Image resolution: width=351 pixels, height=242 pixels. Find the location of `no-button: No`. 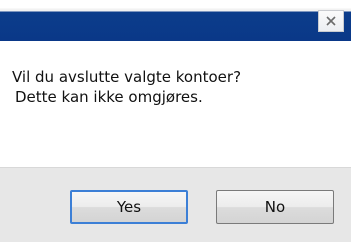

no-button: No is located at coordinates (275, 207).